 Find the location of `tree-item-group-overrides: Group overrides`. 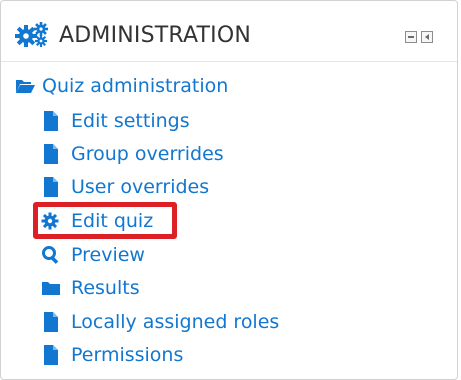

tree-item-group-overrides: Group overrides is located at coordinates (132, 154).